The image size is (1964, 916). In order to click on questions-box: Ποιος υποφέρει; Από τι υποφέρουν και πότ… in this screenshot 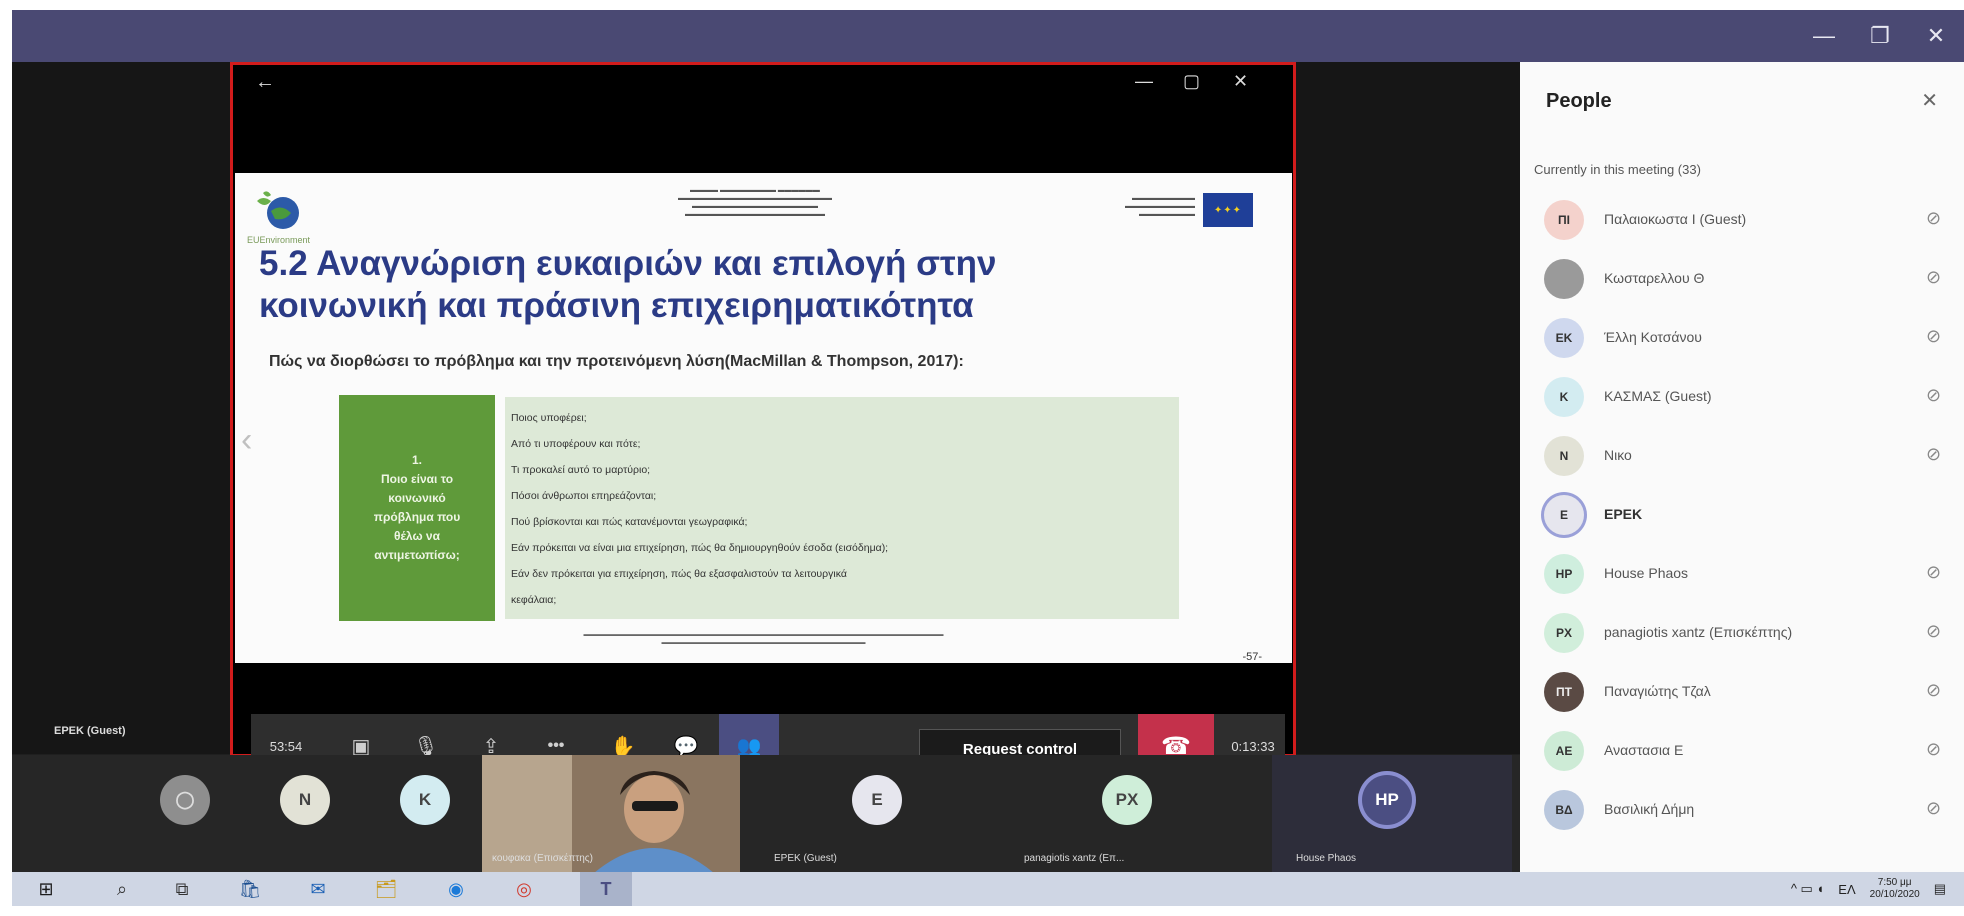, I will do `click(842, 508)`.